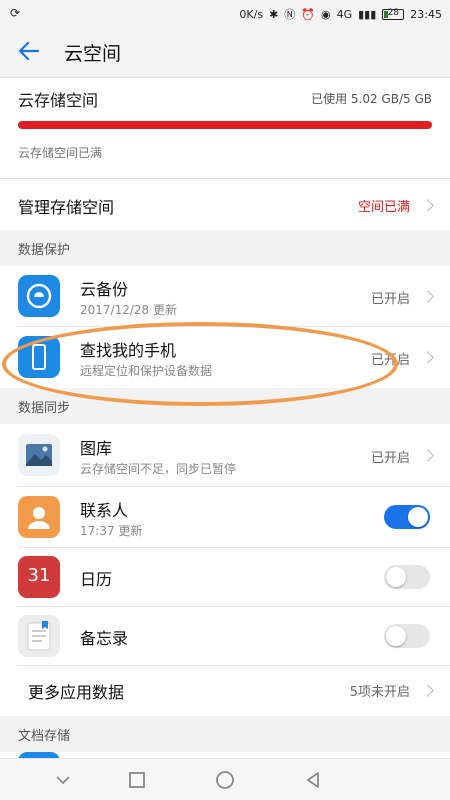 The width and height of the screenshot is (450, 800). Describe the element at coordinates (407, 577) in the screenshot. I see `calendar-sync-toggle` at that location.